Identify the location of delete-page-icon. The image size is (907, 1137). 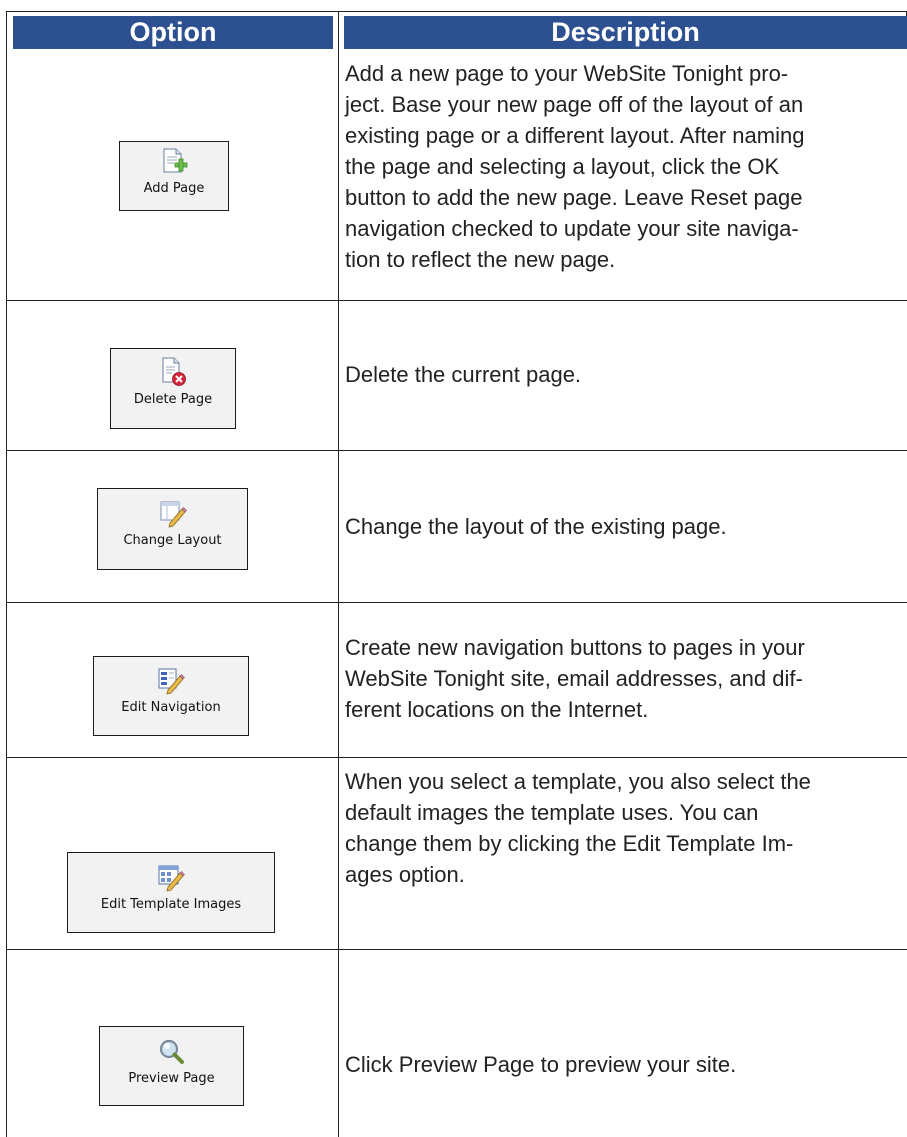
(174, 371).